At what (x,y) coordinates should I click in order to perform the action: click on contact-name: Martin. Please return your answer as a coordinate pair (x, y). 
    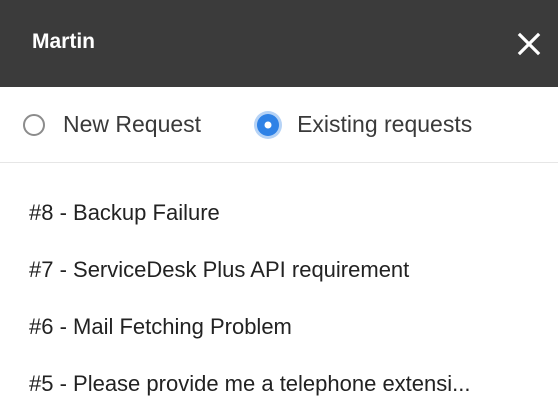
    Looking at the image, I should click on (63, 41).